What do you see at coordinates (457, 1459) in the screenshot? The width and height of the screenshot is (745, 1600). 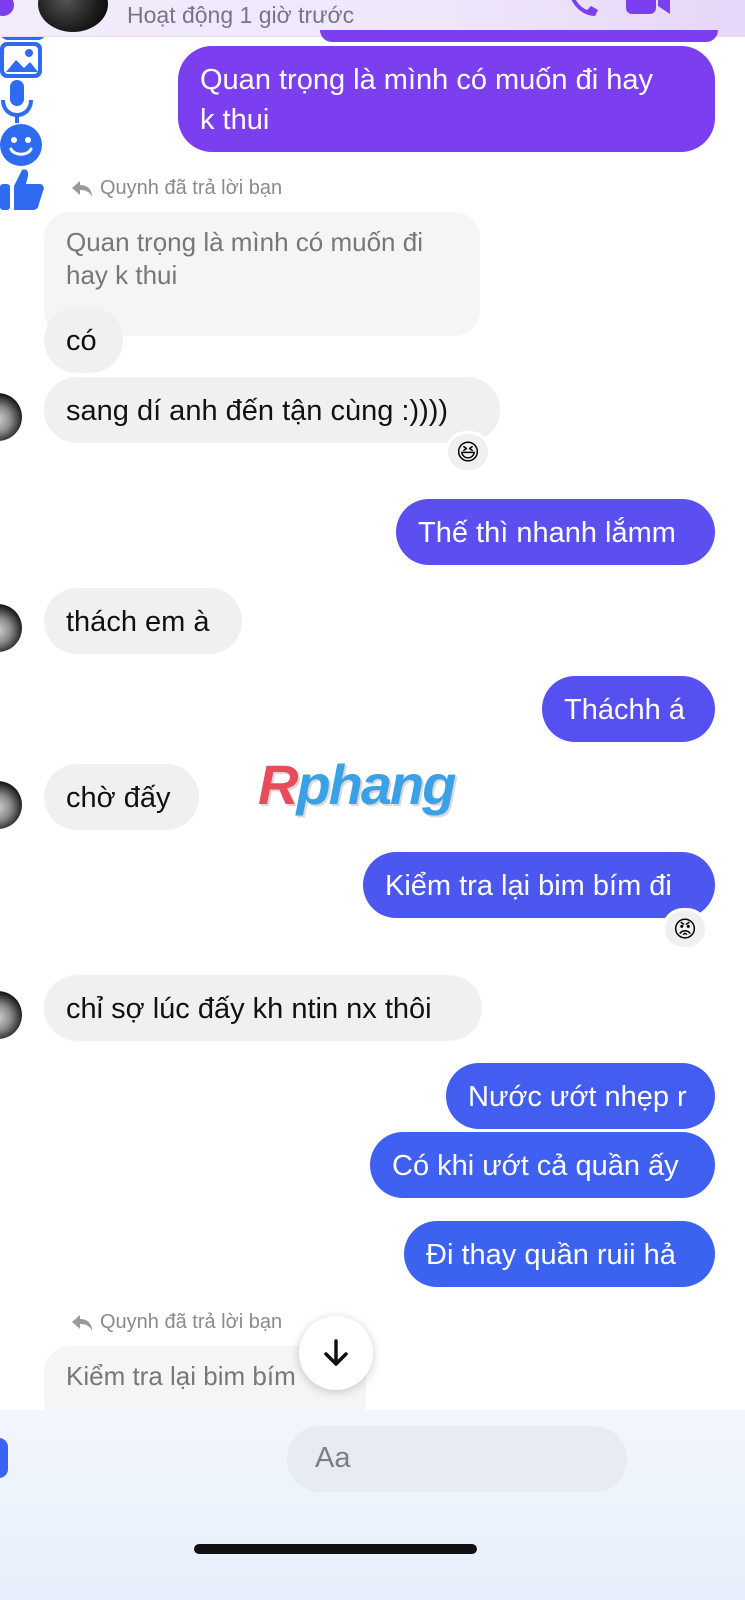 I see `message-input: Aa` at bounding box center [457, 1459].